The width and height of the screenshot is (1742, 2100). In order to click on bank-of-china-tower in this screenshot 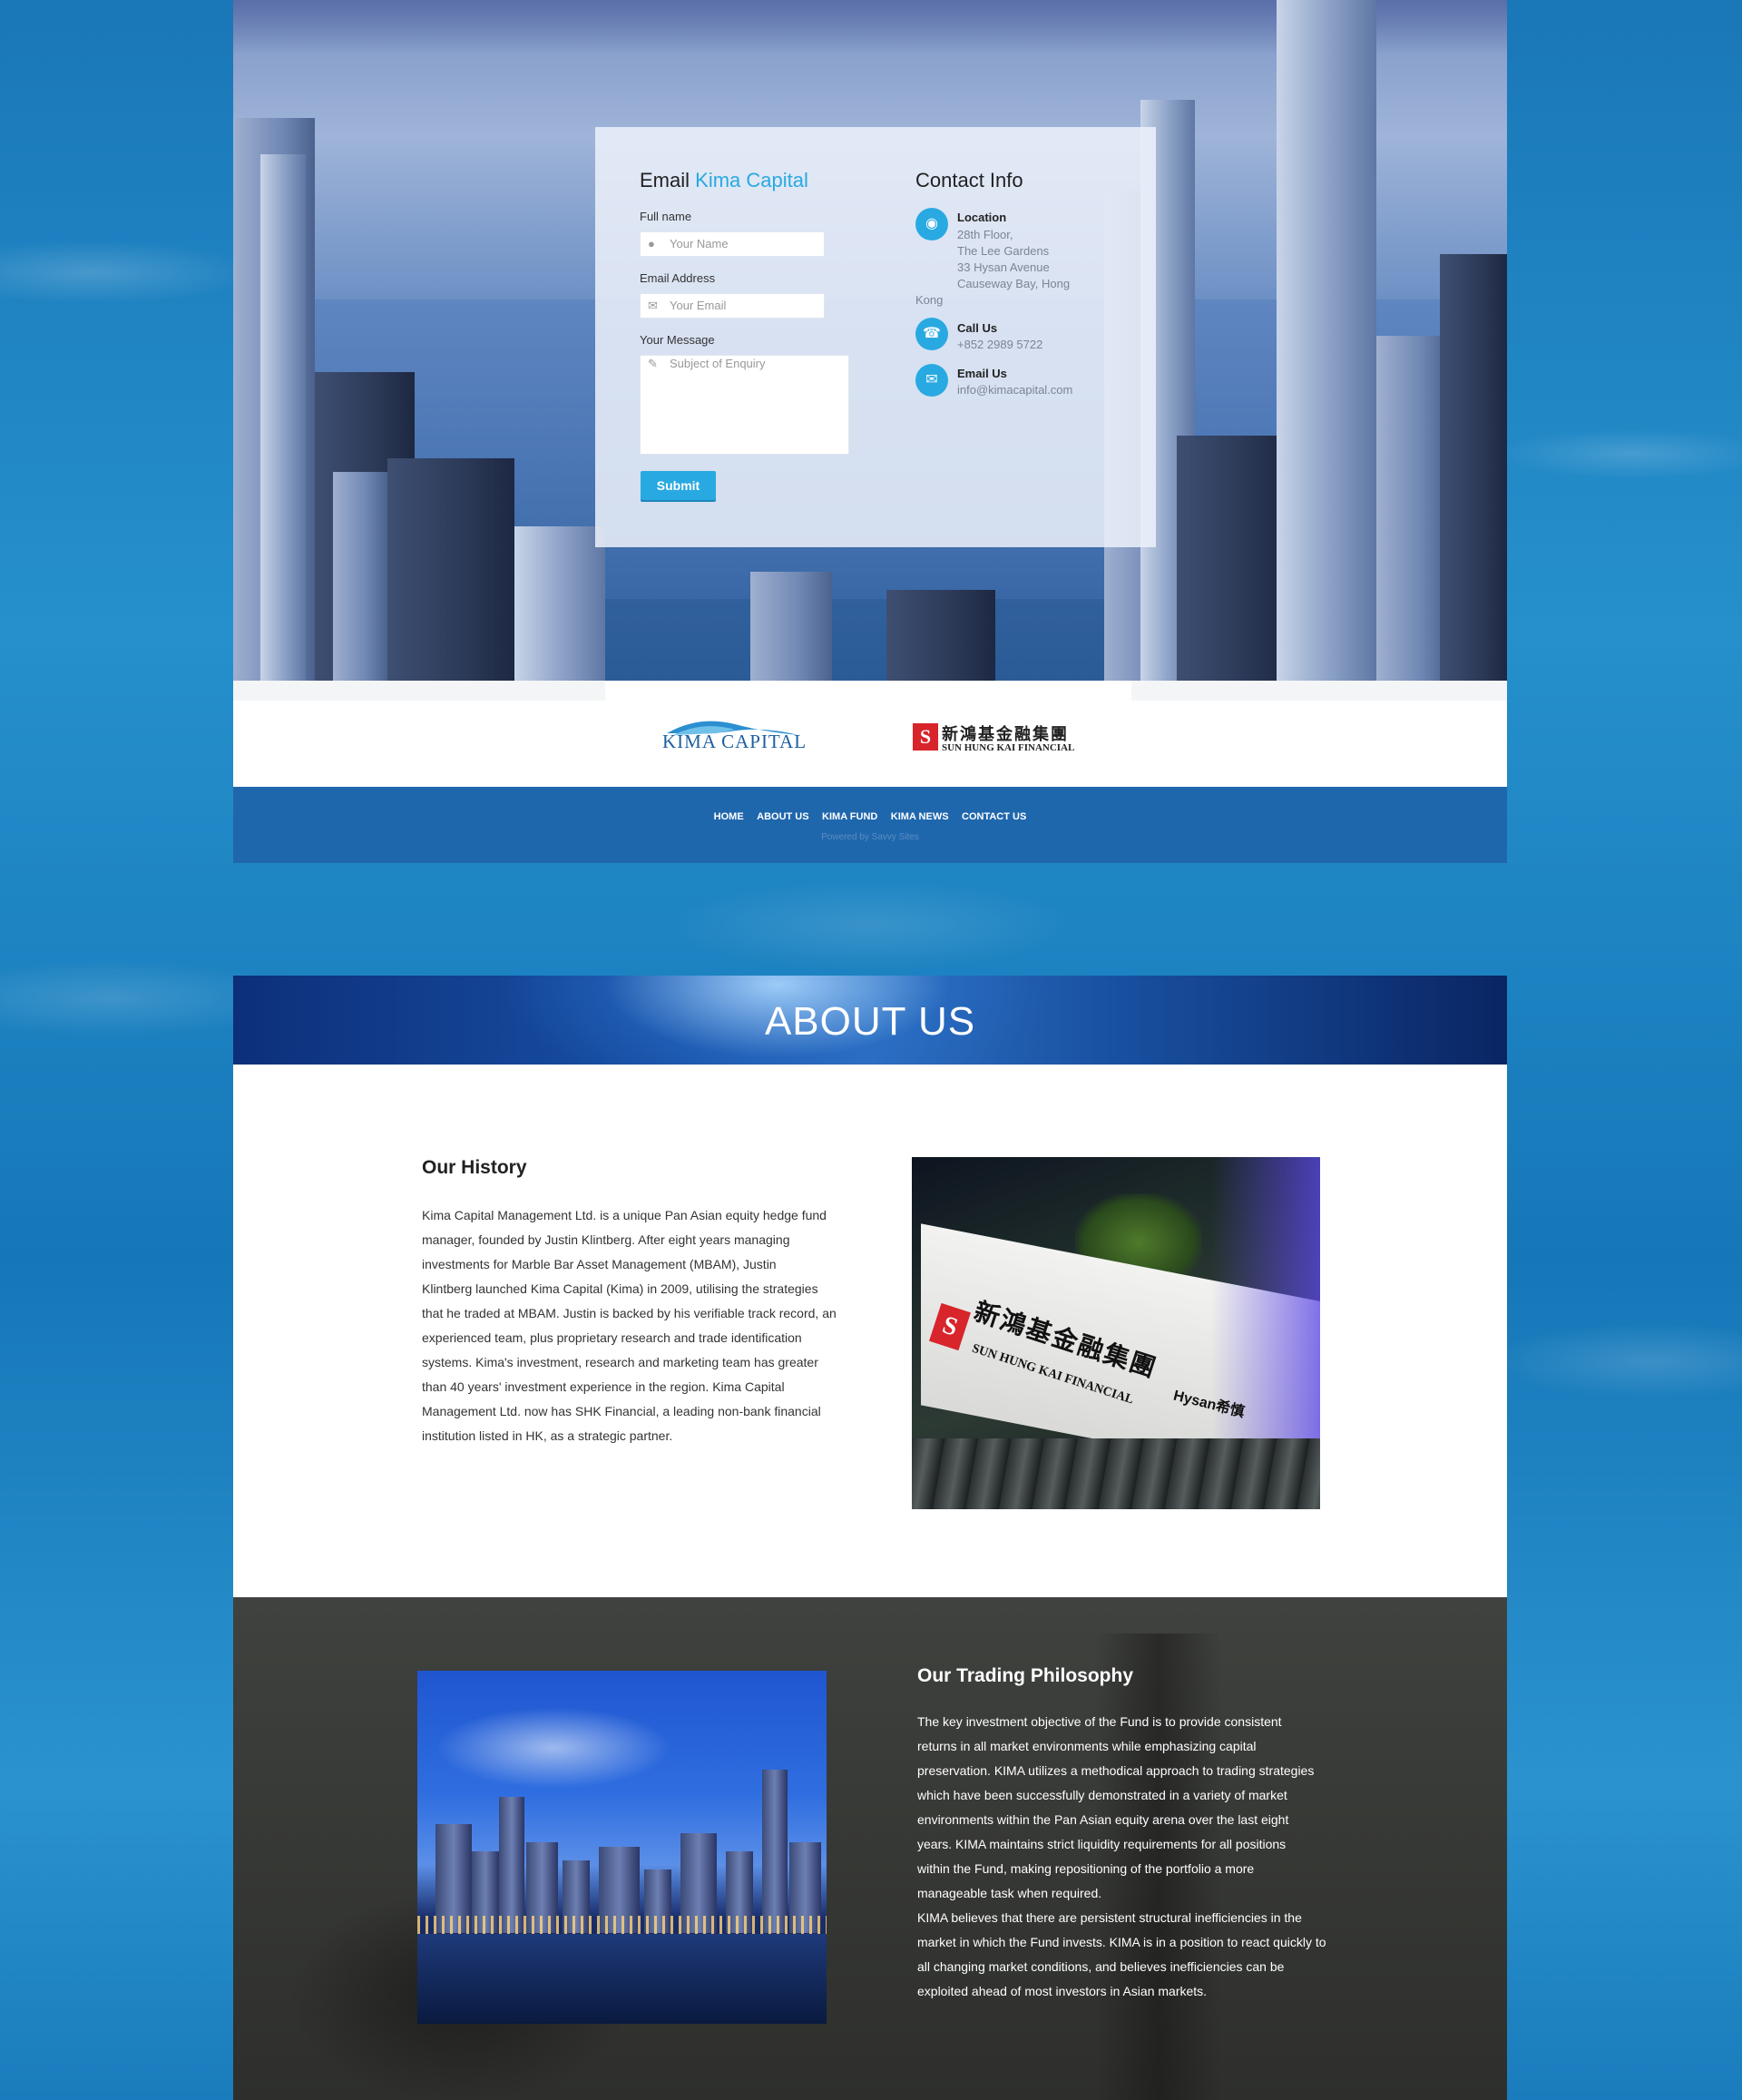, I will do `click(511, 1865)`.